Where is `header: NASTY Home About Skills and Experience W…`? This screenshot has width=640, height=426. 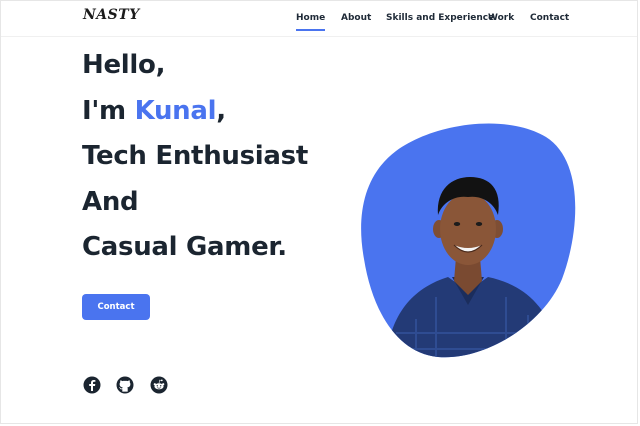 header: NASTY Home About Skills and Experience W… is located at coordinates (319, 19).